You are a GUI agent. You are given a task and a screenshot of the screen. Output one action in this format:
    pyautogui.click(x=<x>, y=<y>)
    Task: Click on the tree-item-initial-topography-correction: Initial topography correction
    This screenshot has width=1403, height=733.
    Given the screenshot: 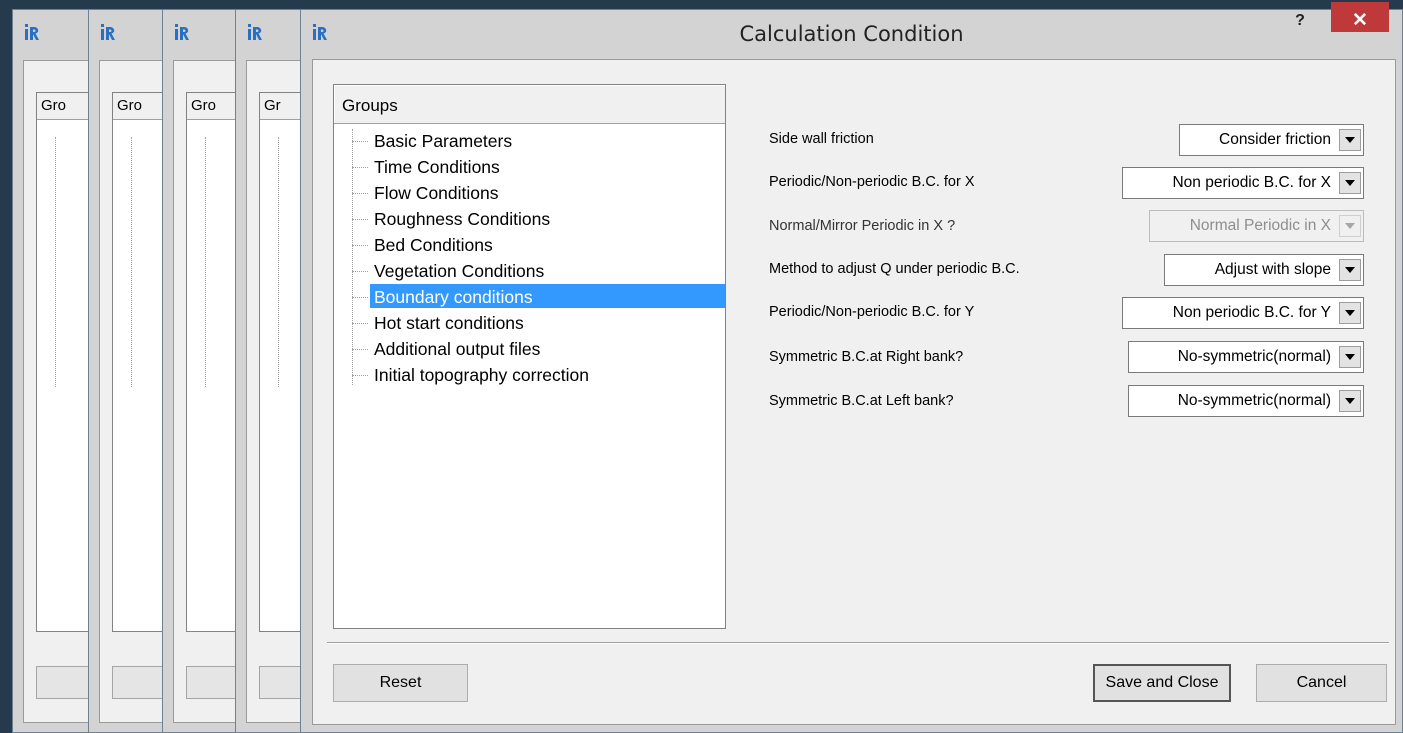 What is the action you would take?
    pyautogui.click(x=538, y=375)
    